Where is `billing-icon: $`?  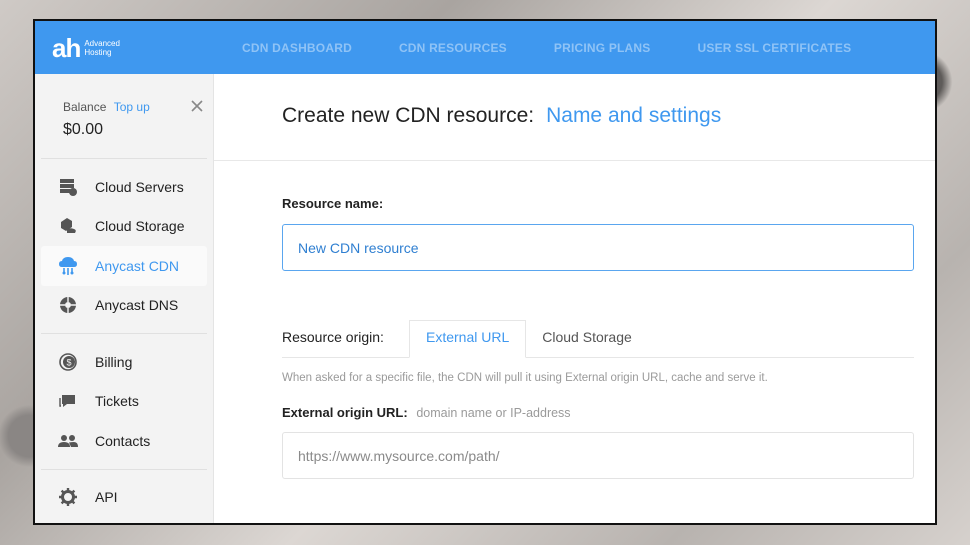 billing-icon: $ is located at coordinates (68, 362).